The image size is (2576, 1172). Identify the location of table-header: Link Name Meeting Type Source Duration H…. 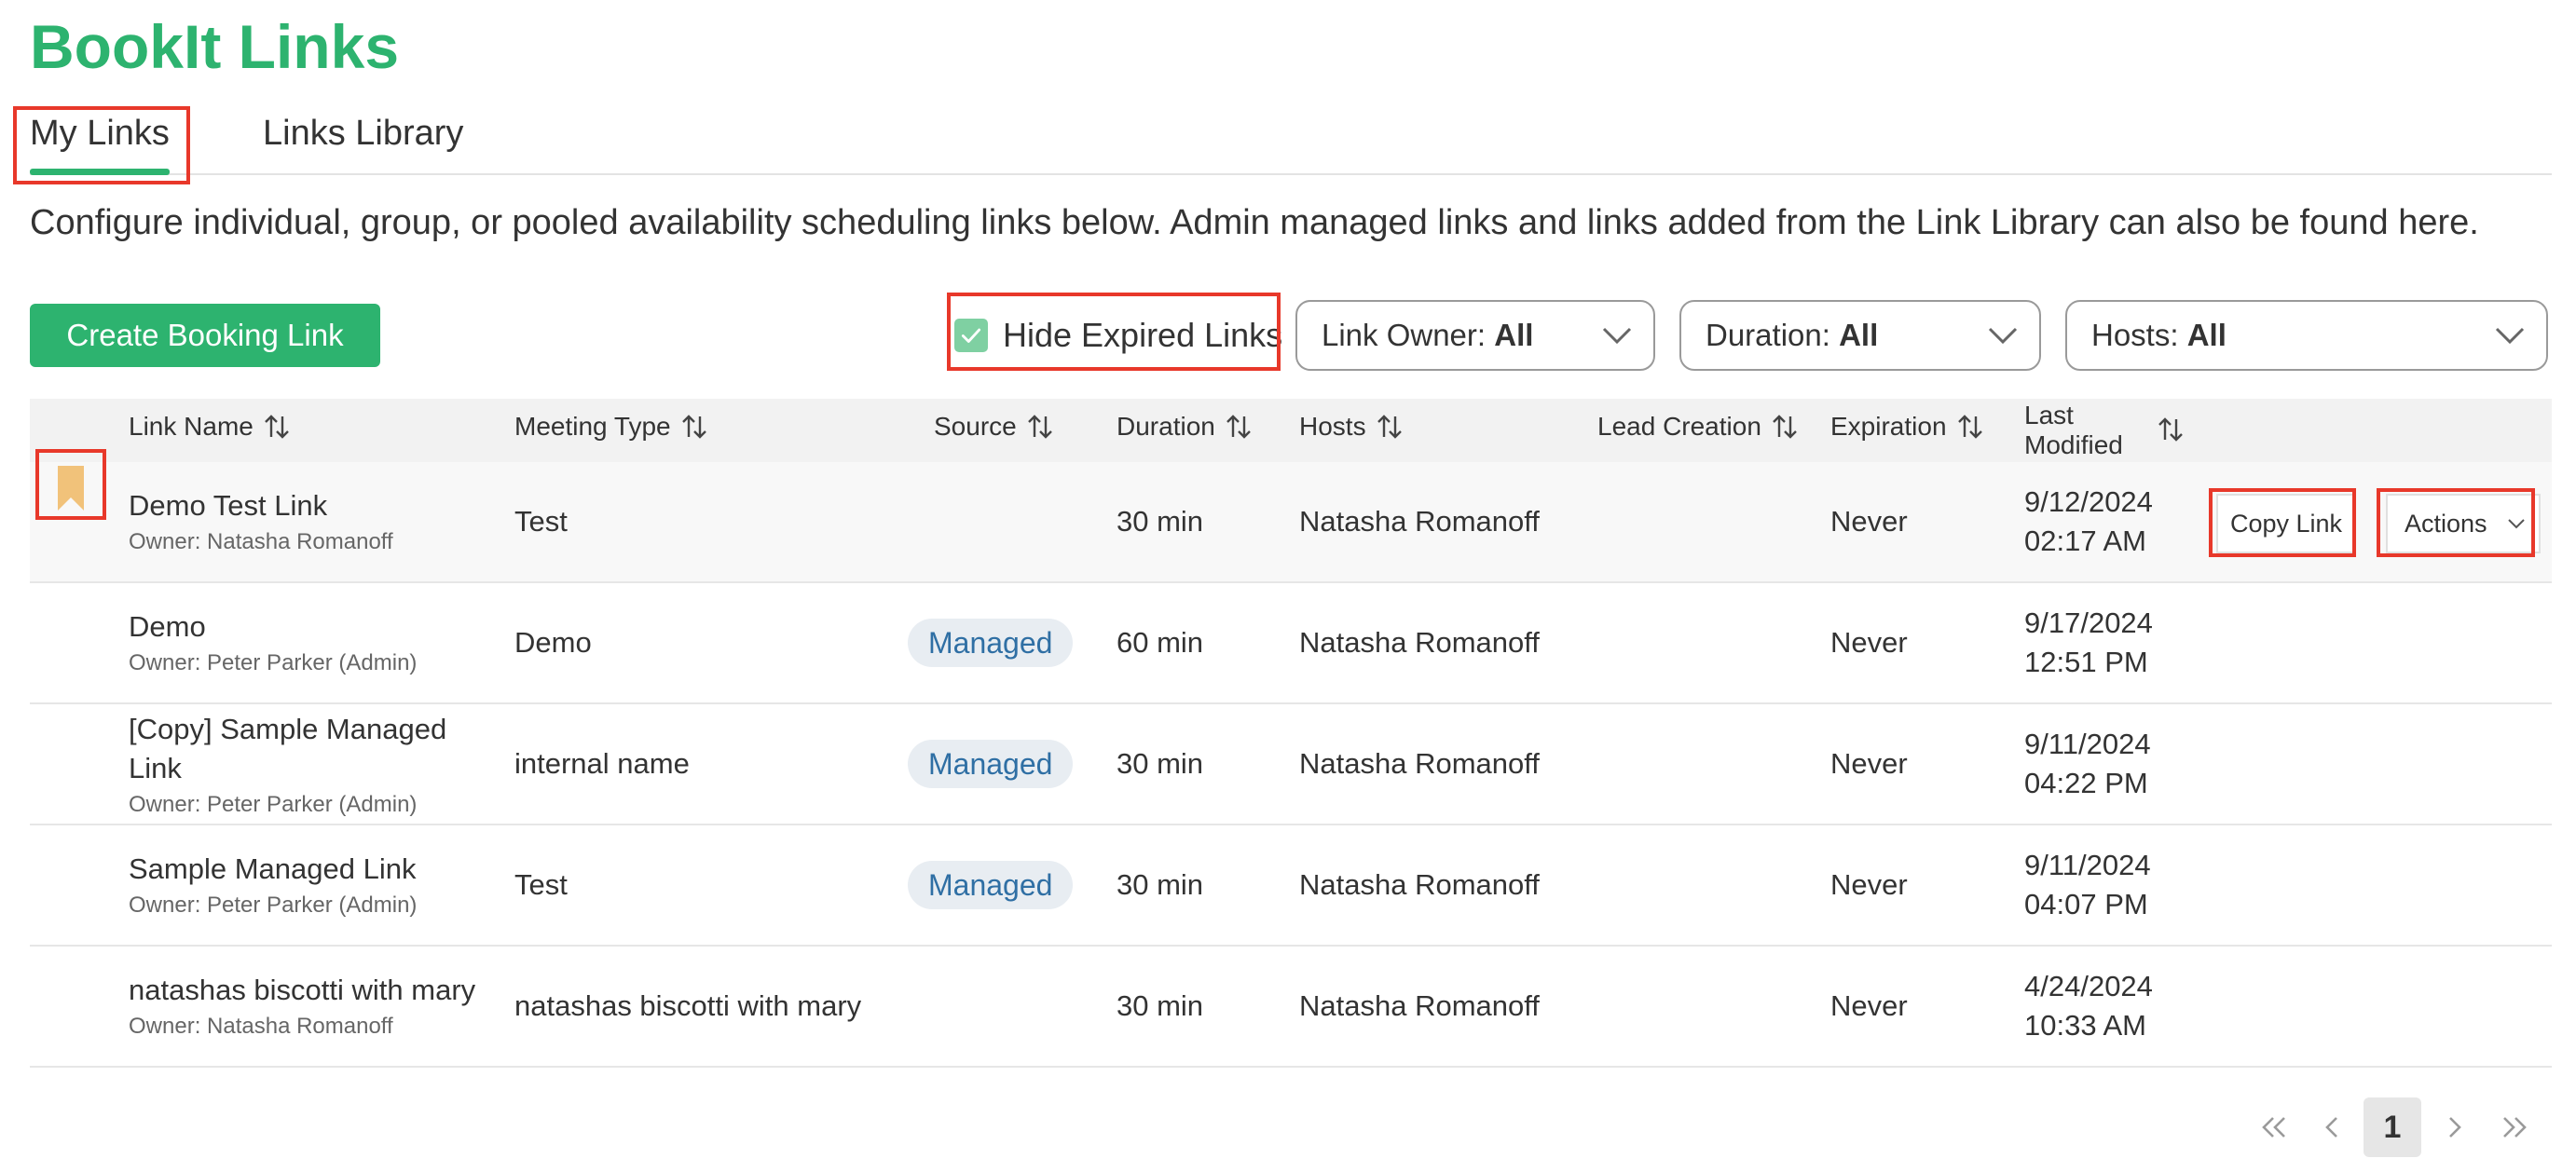
(1291, 431).